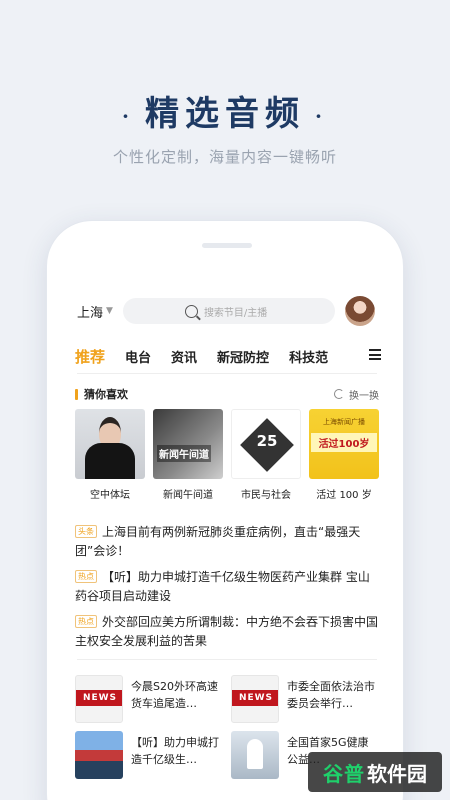 Image resolution: width=450 pixels, height=800 pixels. Describe the element at coordinates (375, 354) in the screenshot. I see `menu-icon` at that location.